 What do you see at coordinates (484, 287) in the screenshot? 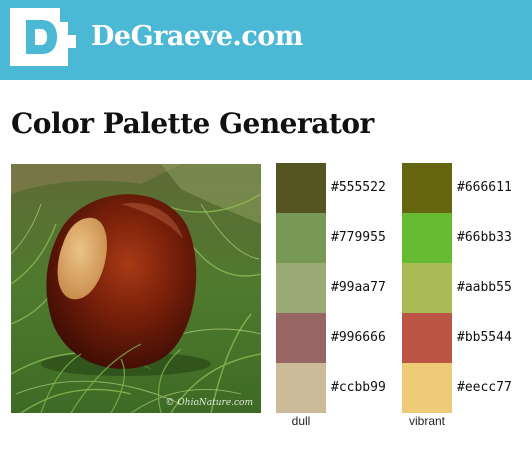
I see `hex-code: #aabb55` at bounding box center [484, 287].